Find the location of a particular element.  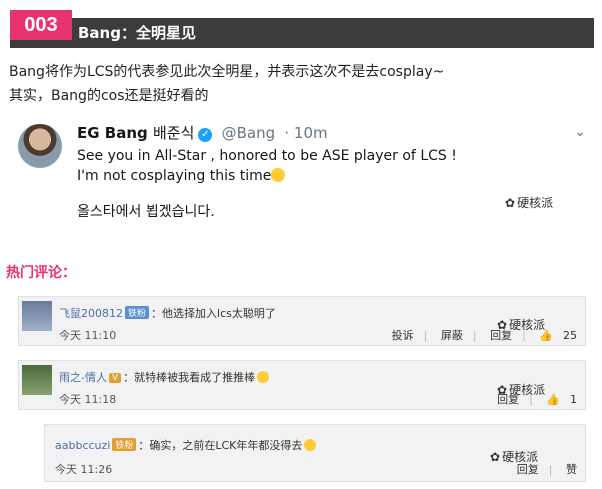

comment-content: aabbccuzi 铁粉 ：确实，之前在LCK年年都没得去 is located at coordinates (186, 445).